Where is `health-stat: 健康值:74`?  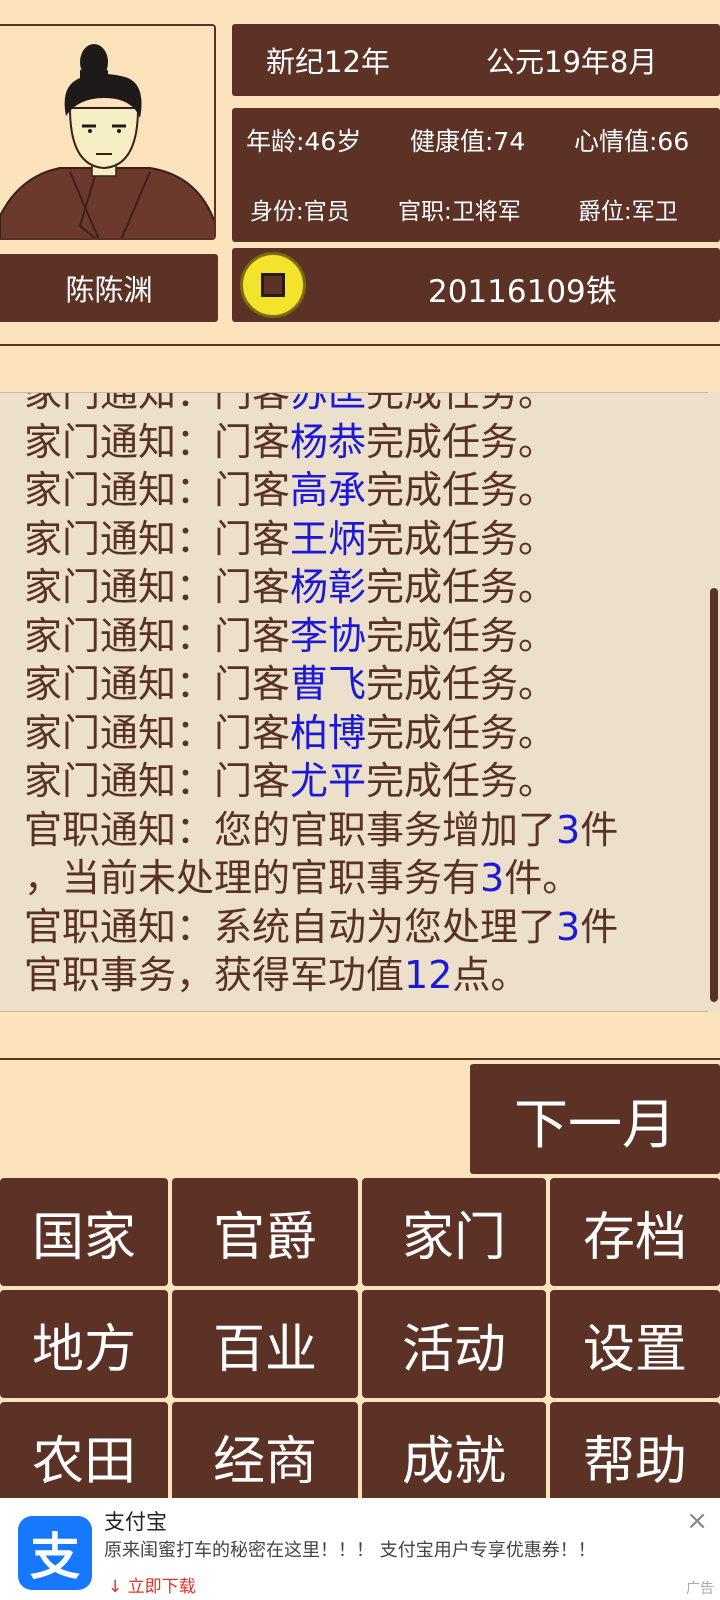
health-stat: 健康值:74 is located at coordinates (468, 141).